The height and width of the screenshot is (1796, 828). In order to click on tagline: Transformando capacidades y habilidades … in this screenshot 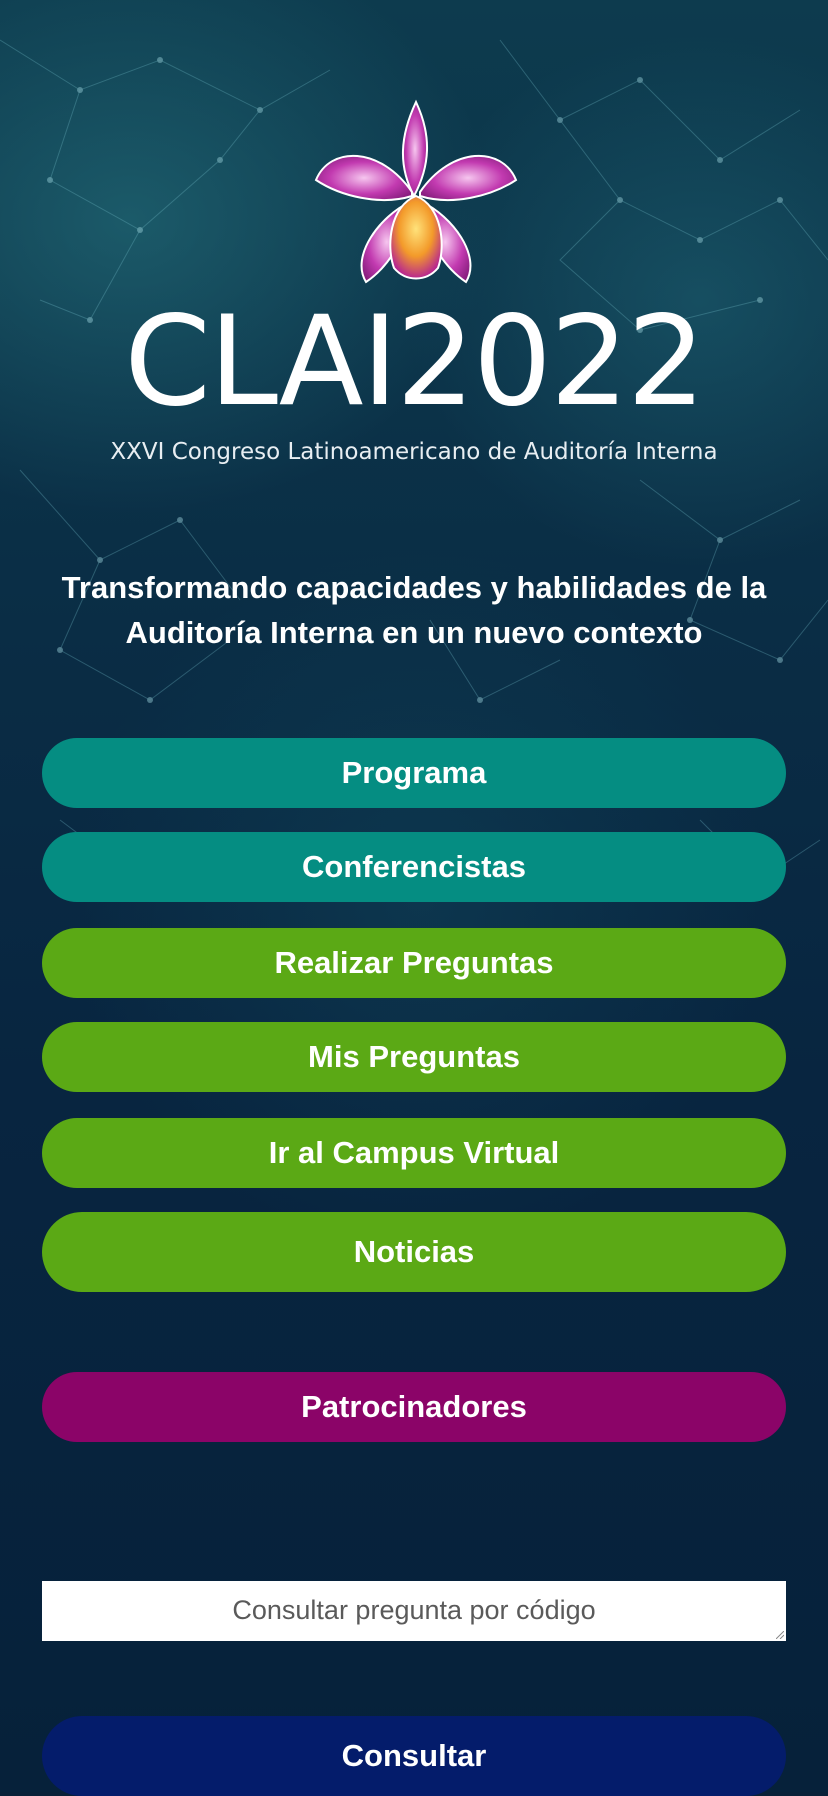, I will do `click(414, 610)`.